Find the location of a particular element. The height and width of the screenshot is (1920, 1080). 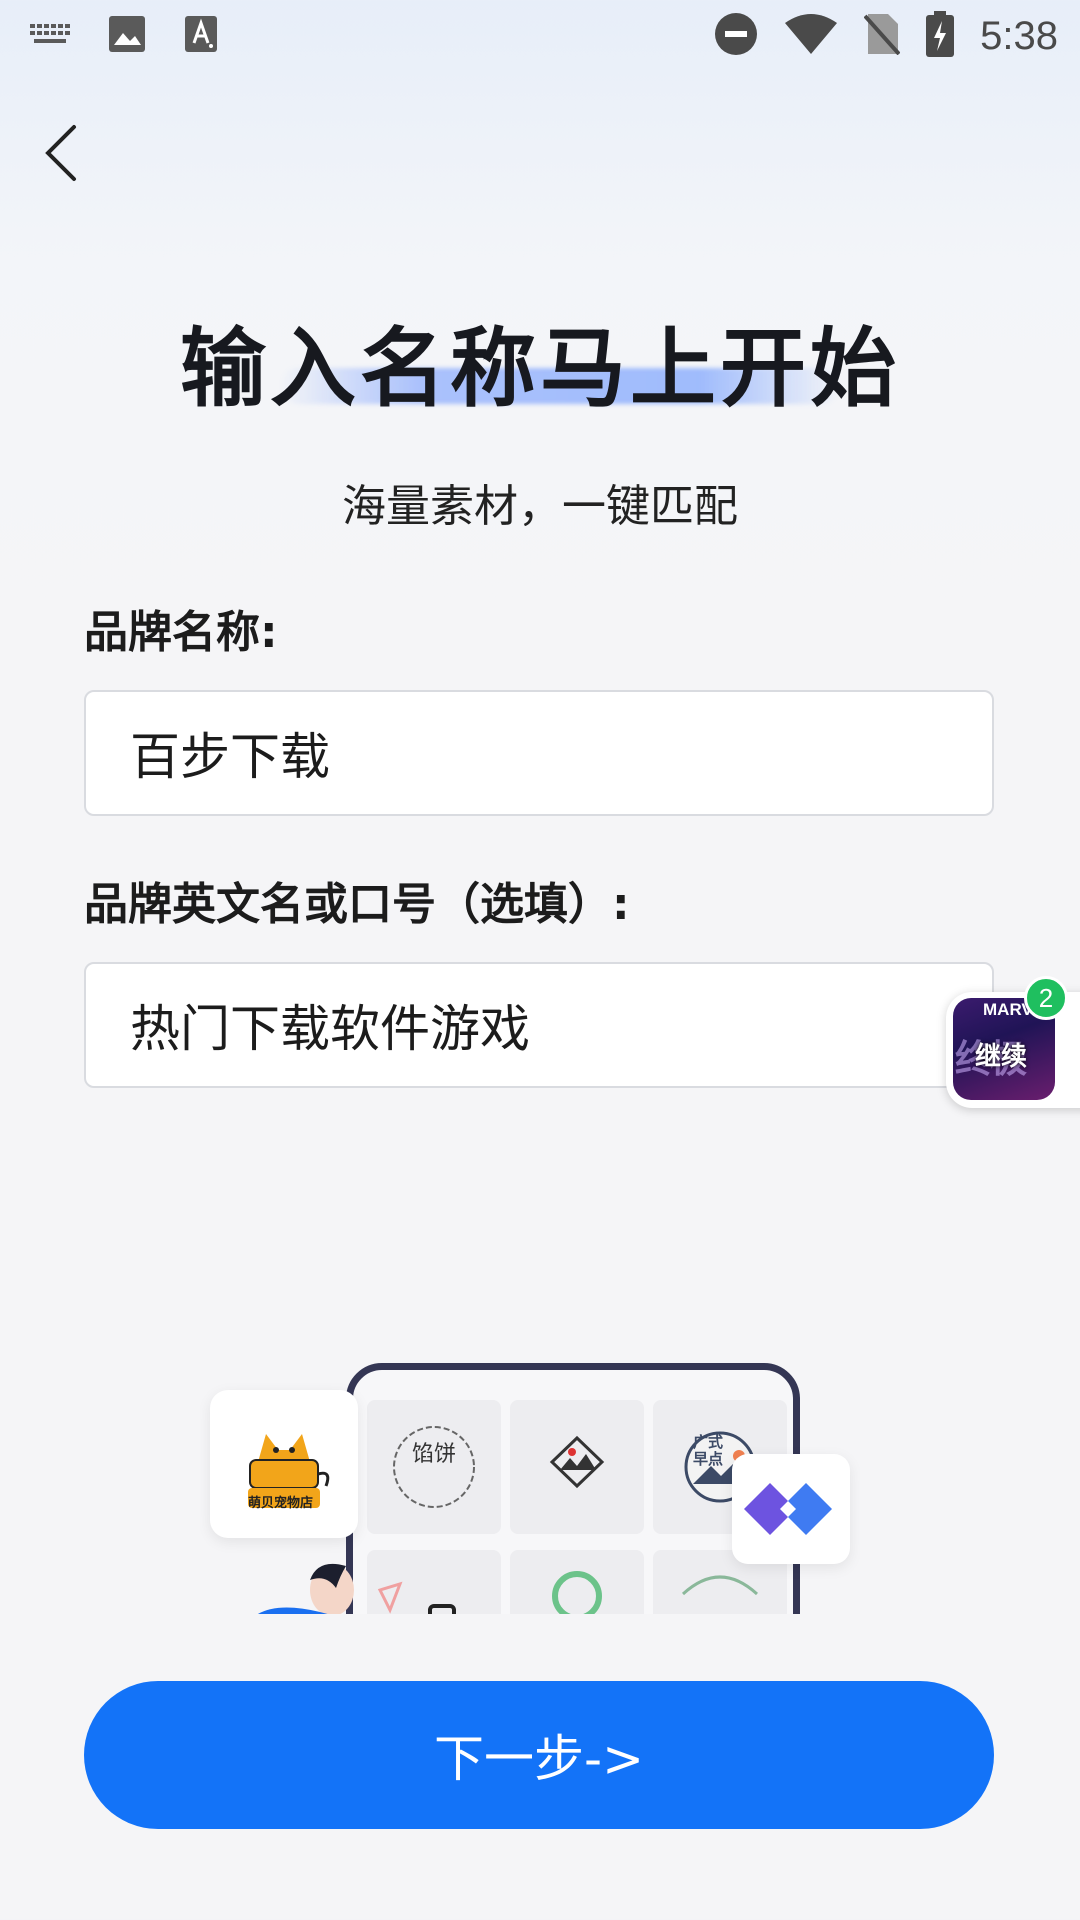

brand-name-value: 百步下载 is located at coordinates (230, 757).